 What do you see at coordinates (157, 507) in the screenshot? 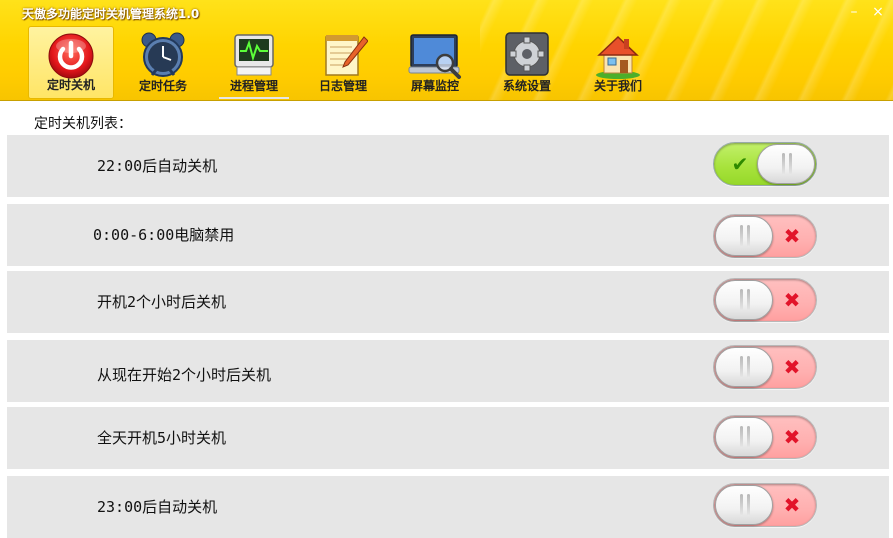
I see `task-label: 23:00后自动关机` at bounding box center [157, 507].